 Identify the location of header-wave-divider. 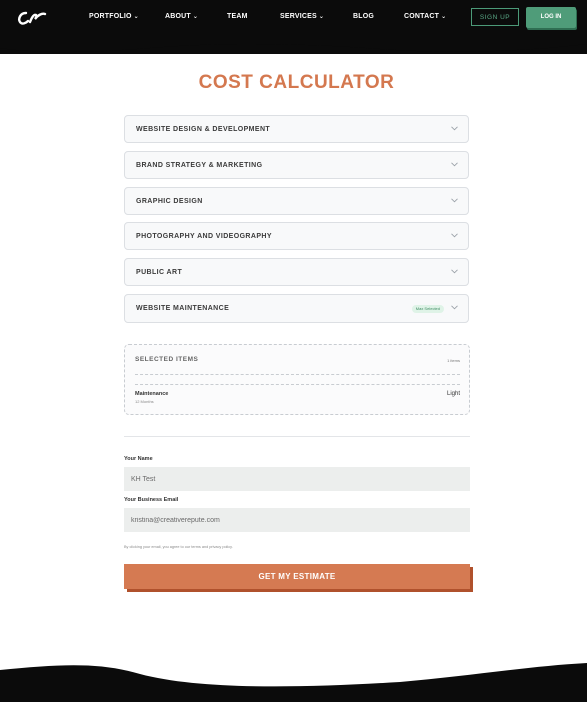
(293, 46).